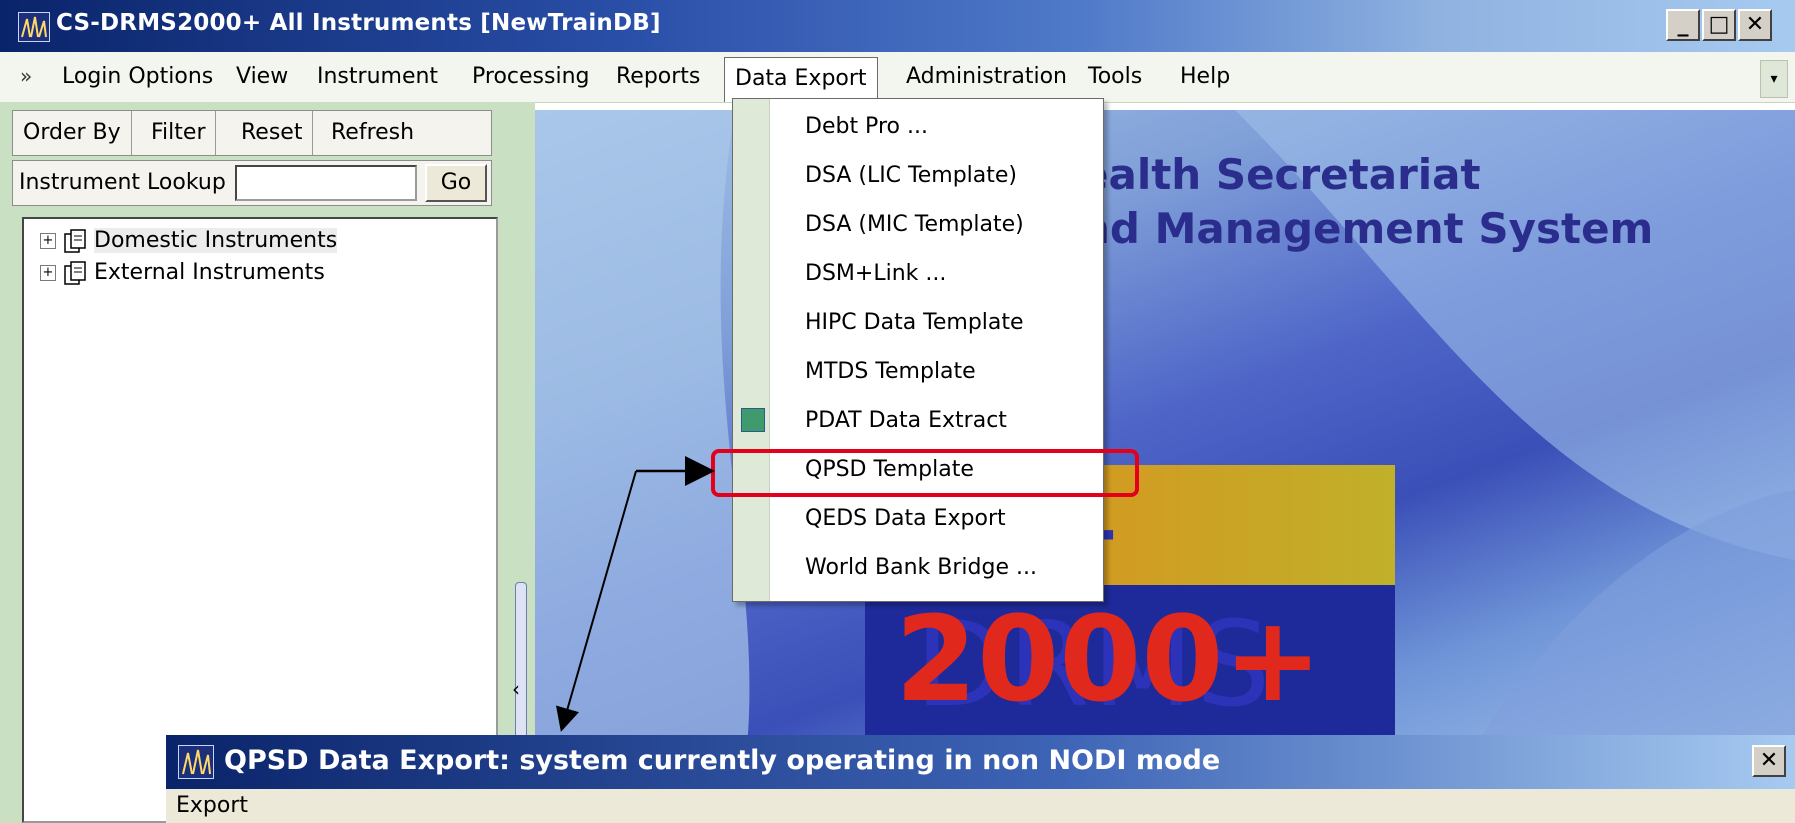  I want to click on order-toolbar: Order By Filter Reset Refresh, so click(252, 133).